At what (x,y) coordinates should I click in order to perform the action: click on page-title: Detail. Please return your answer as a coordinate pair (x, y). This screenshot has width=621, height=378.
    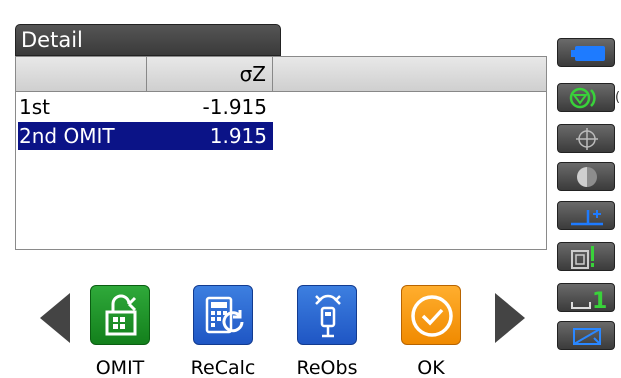
    Looking at the image, I should click on (148, 40).